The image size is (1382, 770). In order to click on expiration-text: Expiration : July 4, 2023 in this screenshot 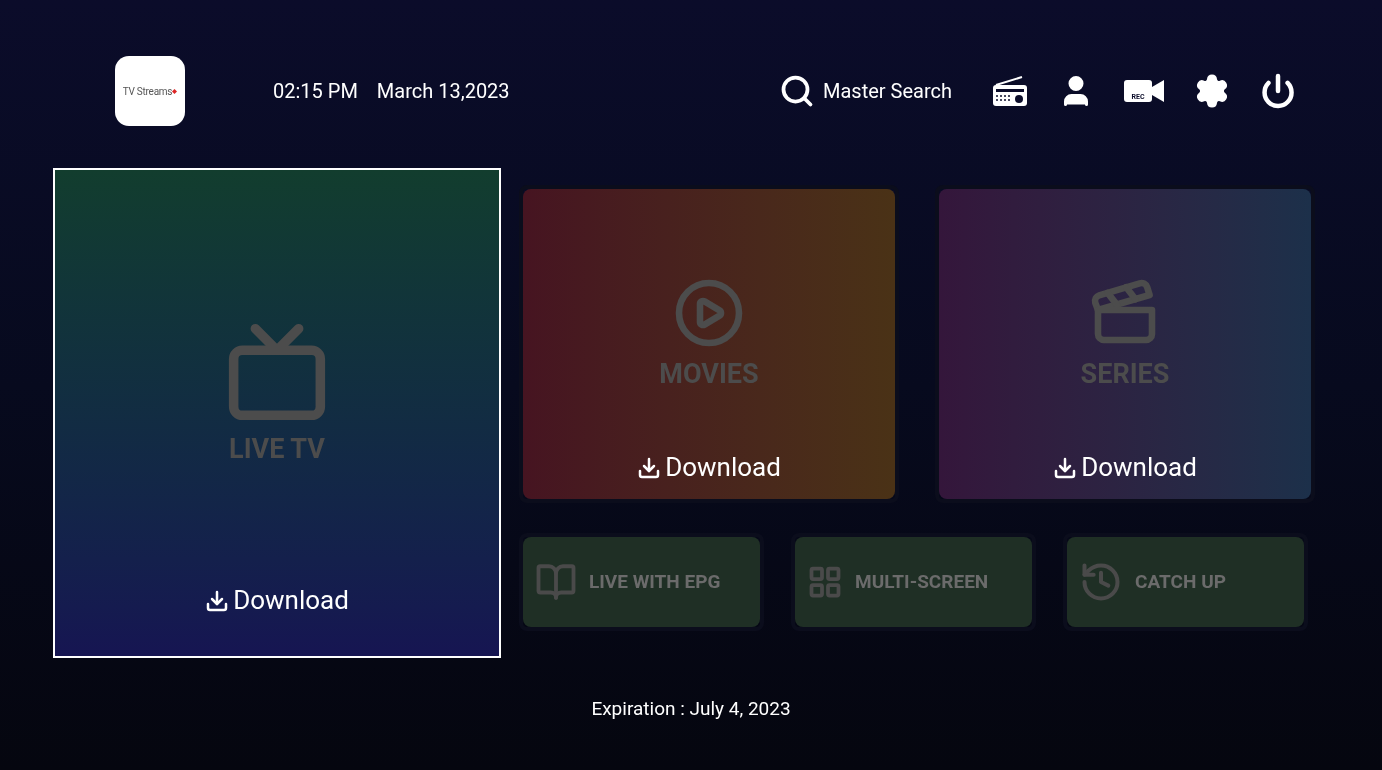, I will do `click(691, 709)`.